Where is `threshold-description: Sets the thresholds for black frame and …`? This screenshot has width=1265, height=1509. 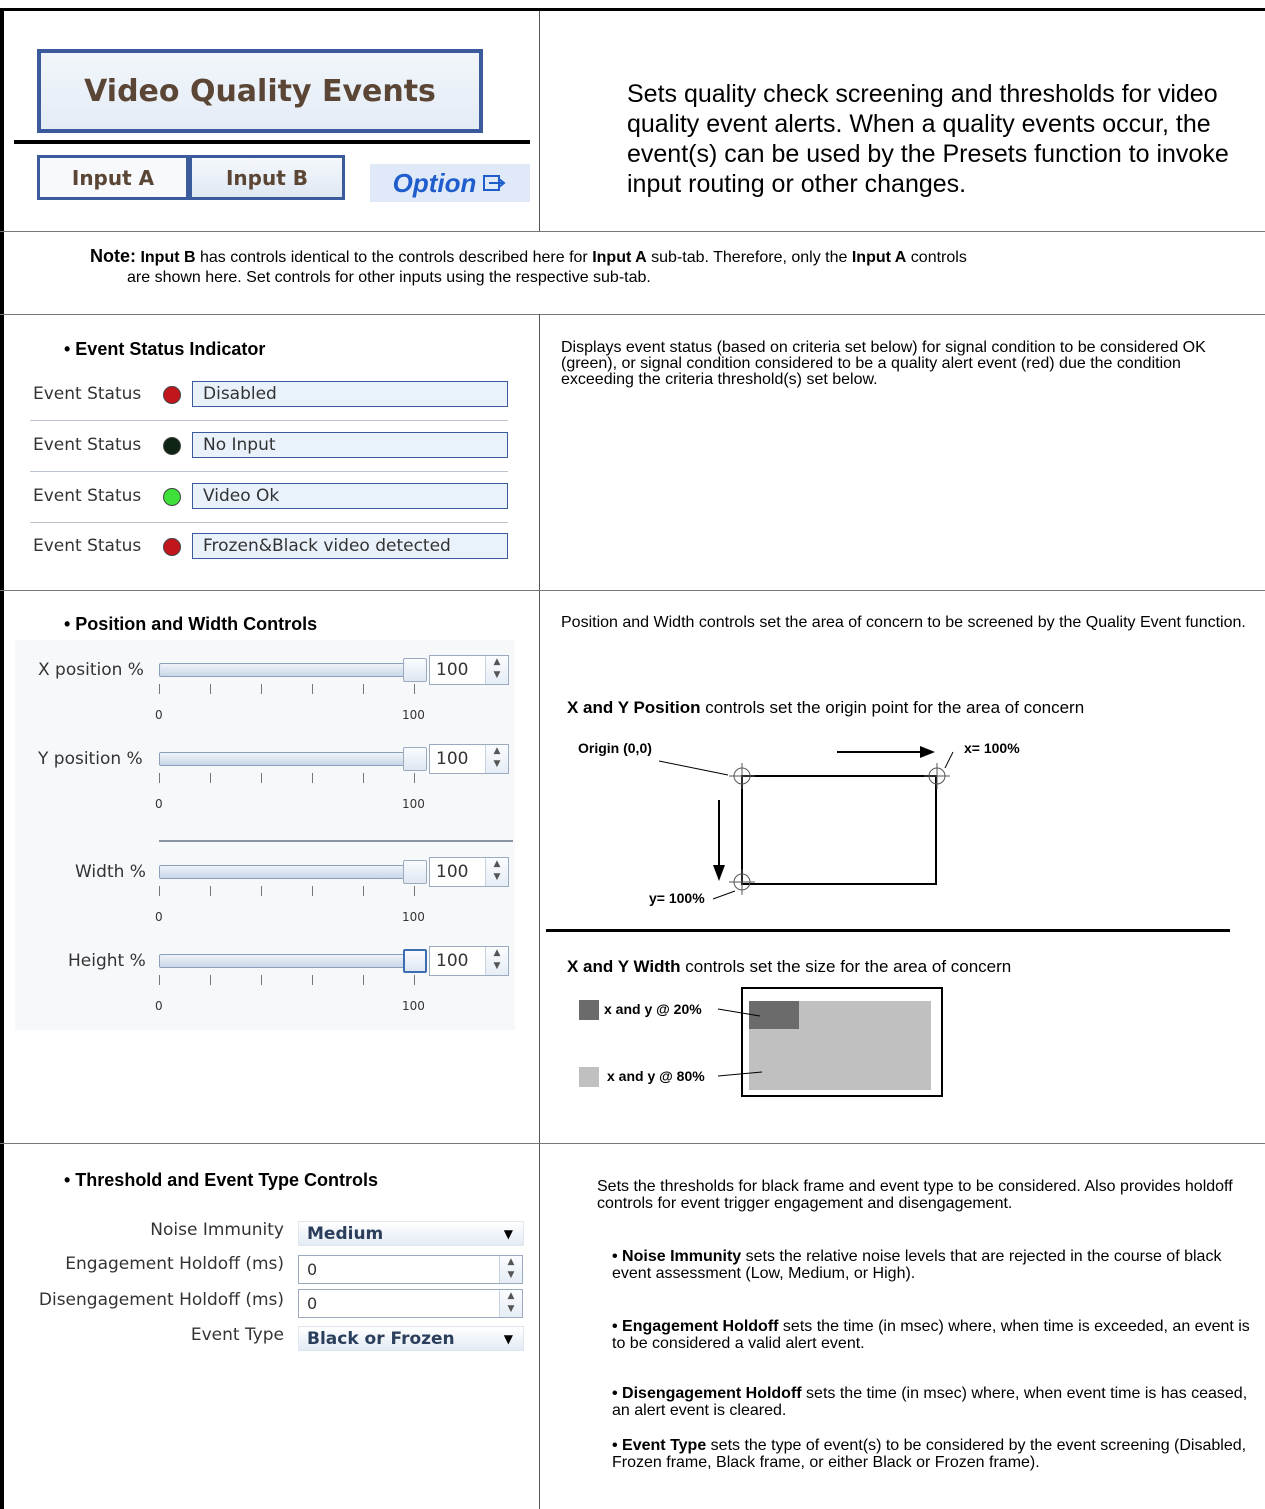
threshold-description: Sets the thresholds for black frame and … is located at coordinates (915, 1195).